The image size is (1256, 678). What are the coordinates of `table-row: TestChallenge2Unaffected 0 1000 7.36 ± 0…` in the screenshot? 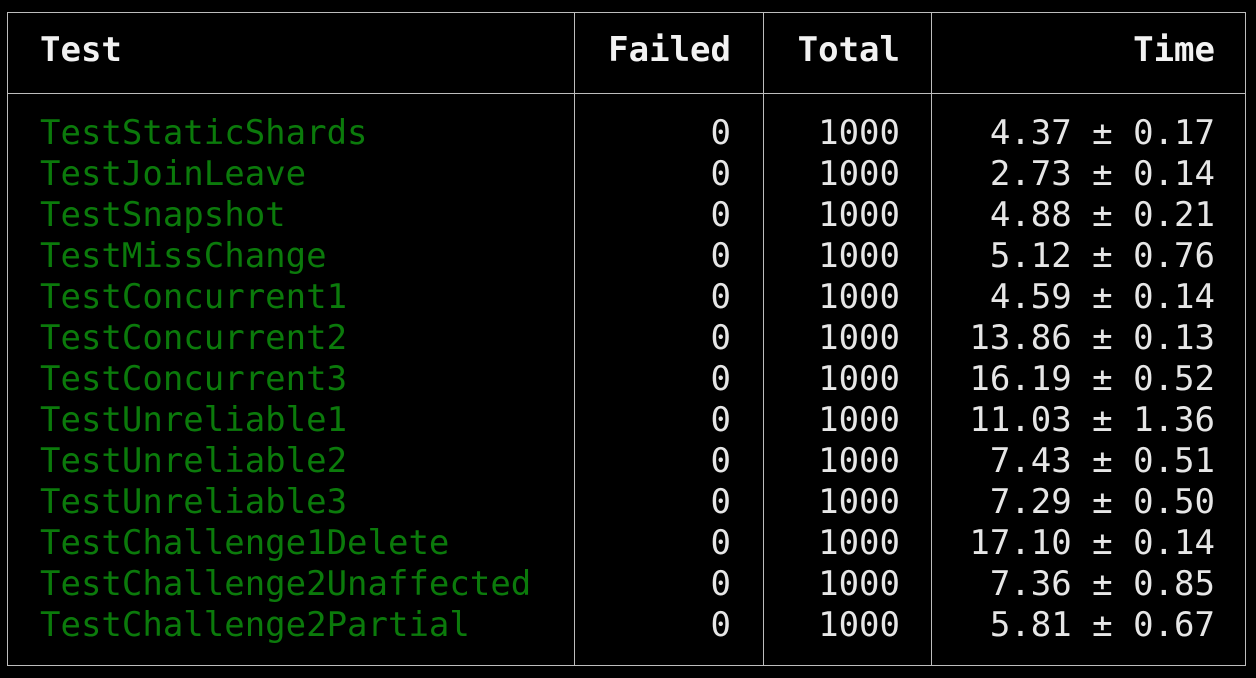 It's located at (628, 584).